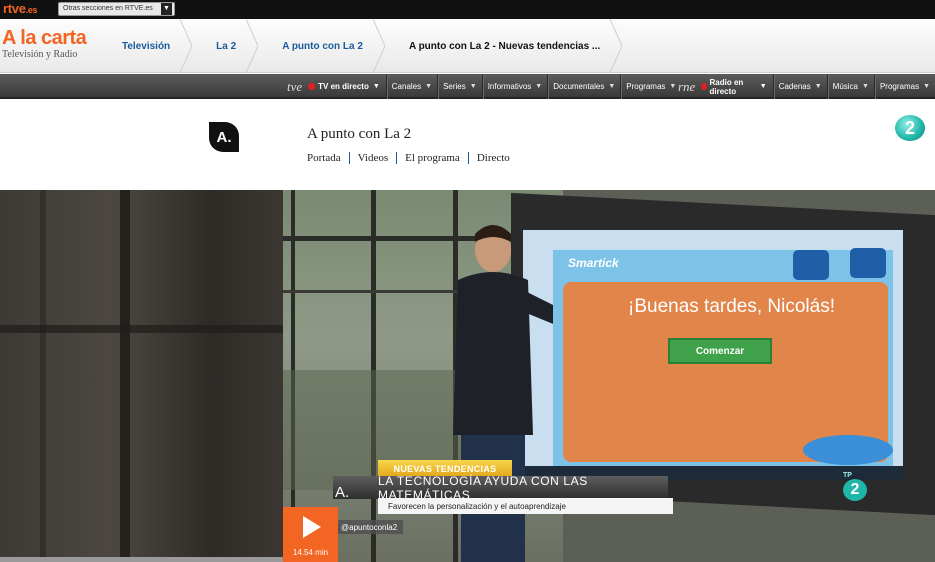  I want to click on other-sections-select: Otras secciones en RTVE.es ▼, so click(116, 9).